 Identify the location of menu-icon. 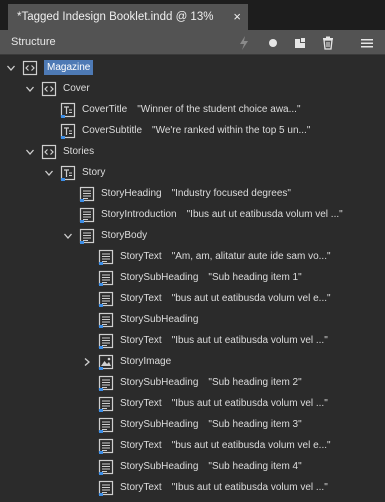
(367, 43).